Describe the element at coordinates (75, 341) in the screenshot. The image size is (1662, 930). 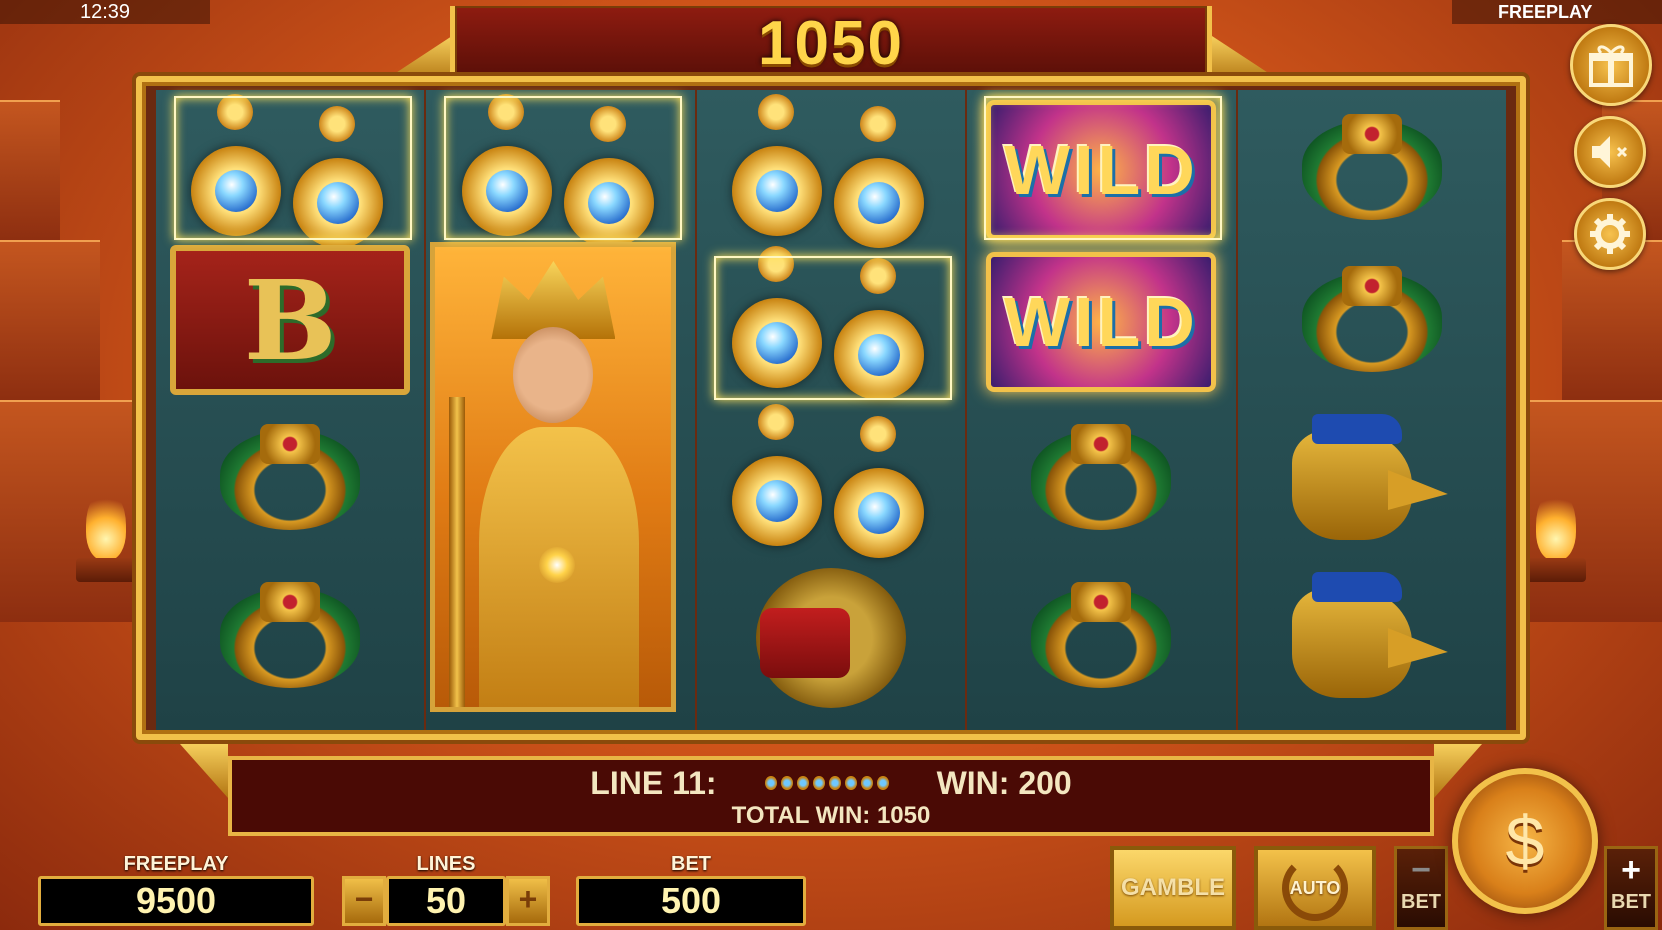
I see `background-temple-left` at that location.